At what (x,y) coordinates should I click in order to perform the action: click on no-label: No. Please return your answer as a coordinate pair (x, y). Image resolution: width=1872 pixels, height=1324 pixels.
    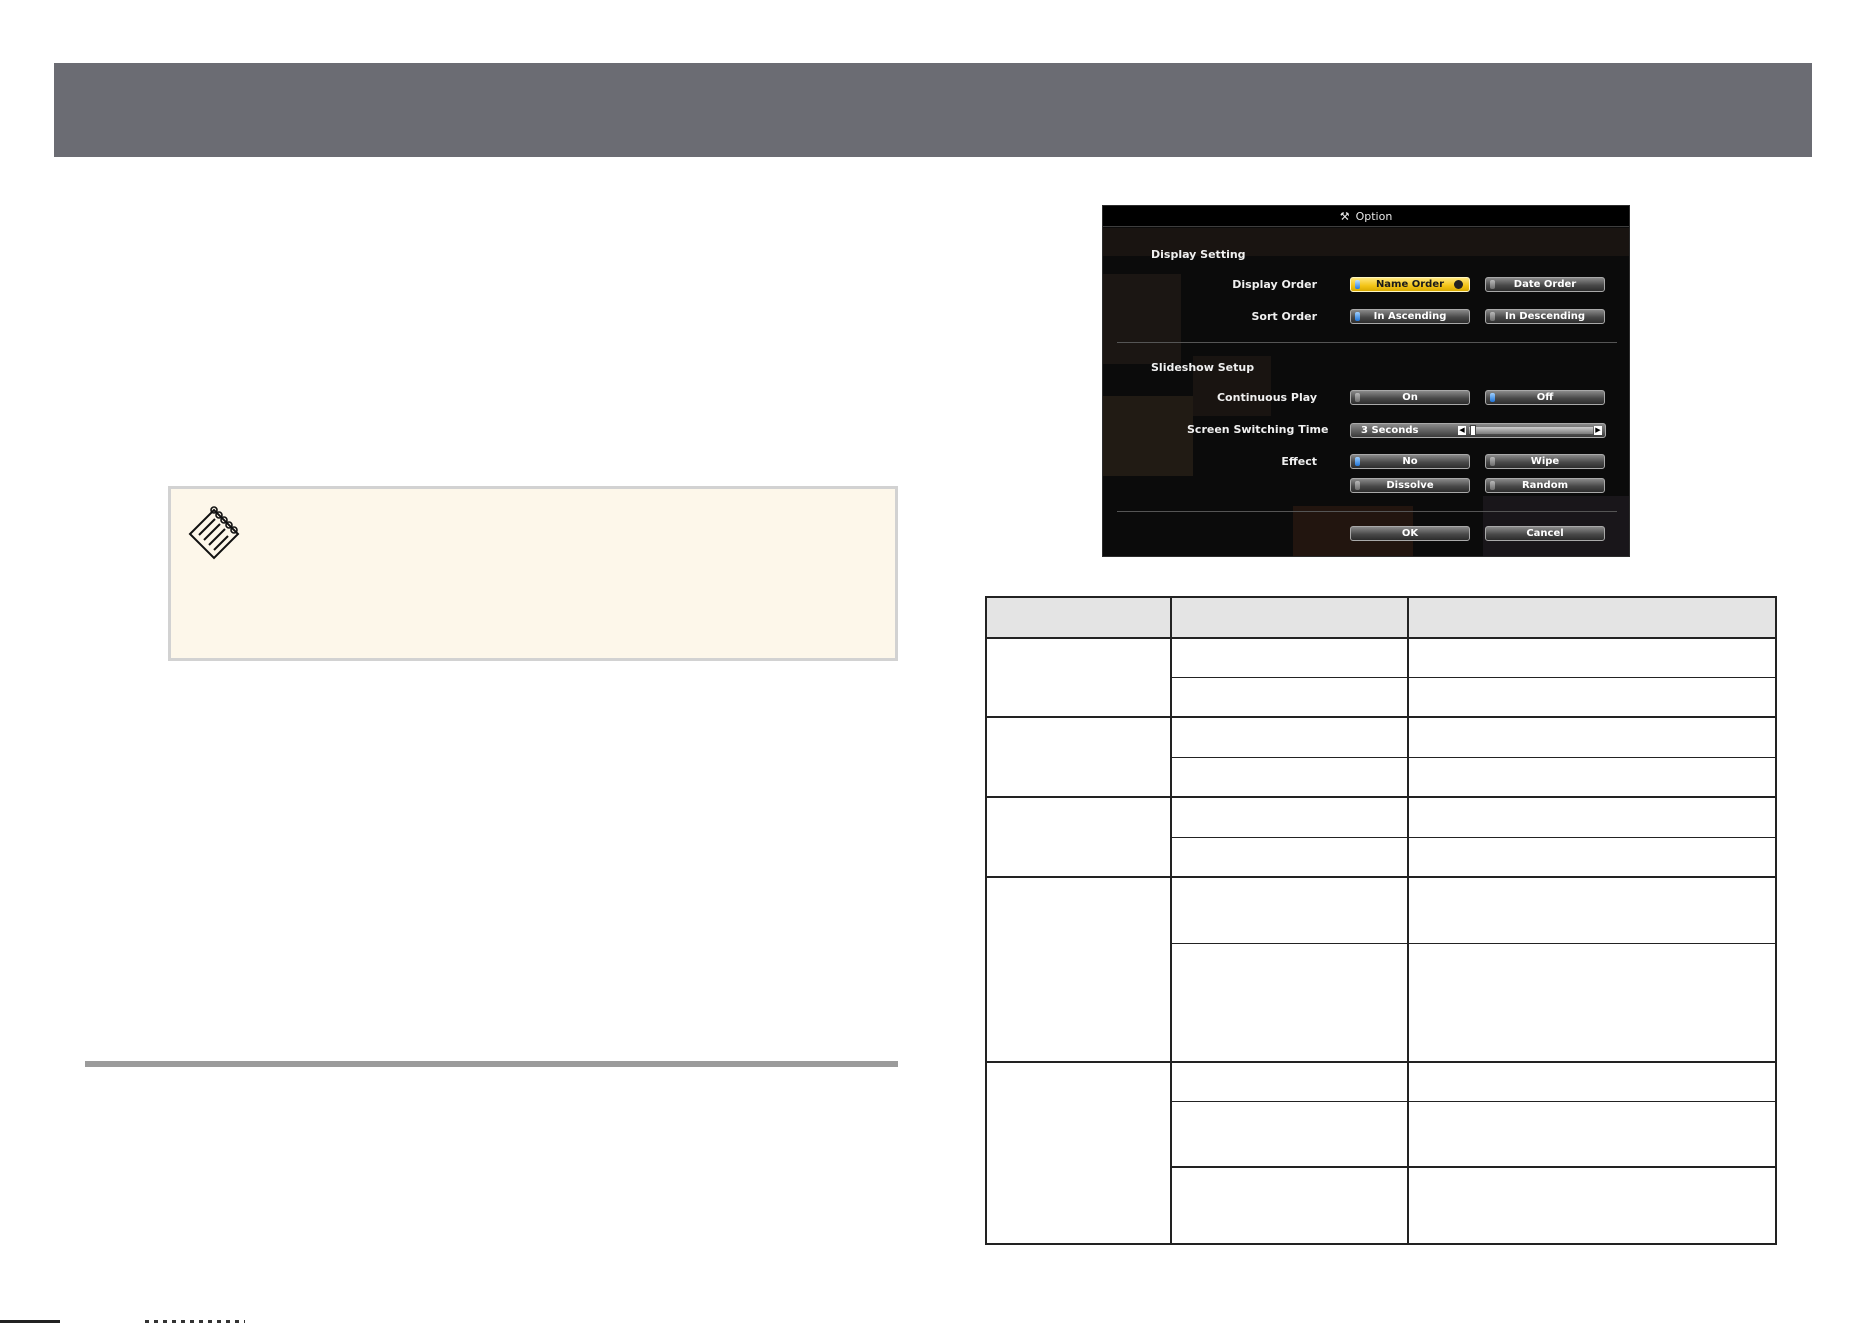
    Looking at the image, I should click on (1410, 461).